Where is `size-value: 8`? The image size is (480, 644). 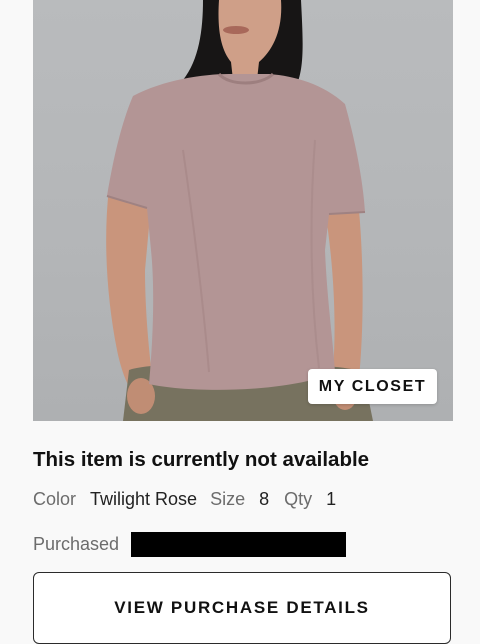
size-value: 8 is located at coordinates (264, 499).